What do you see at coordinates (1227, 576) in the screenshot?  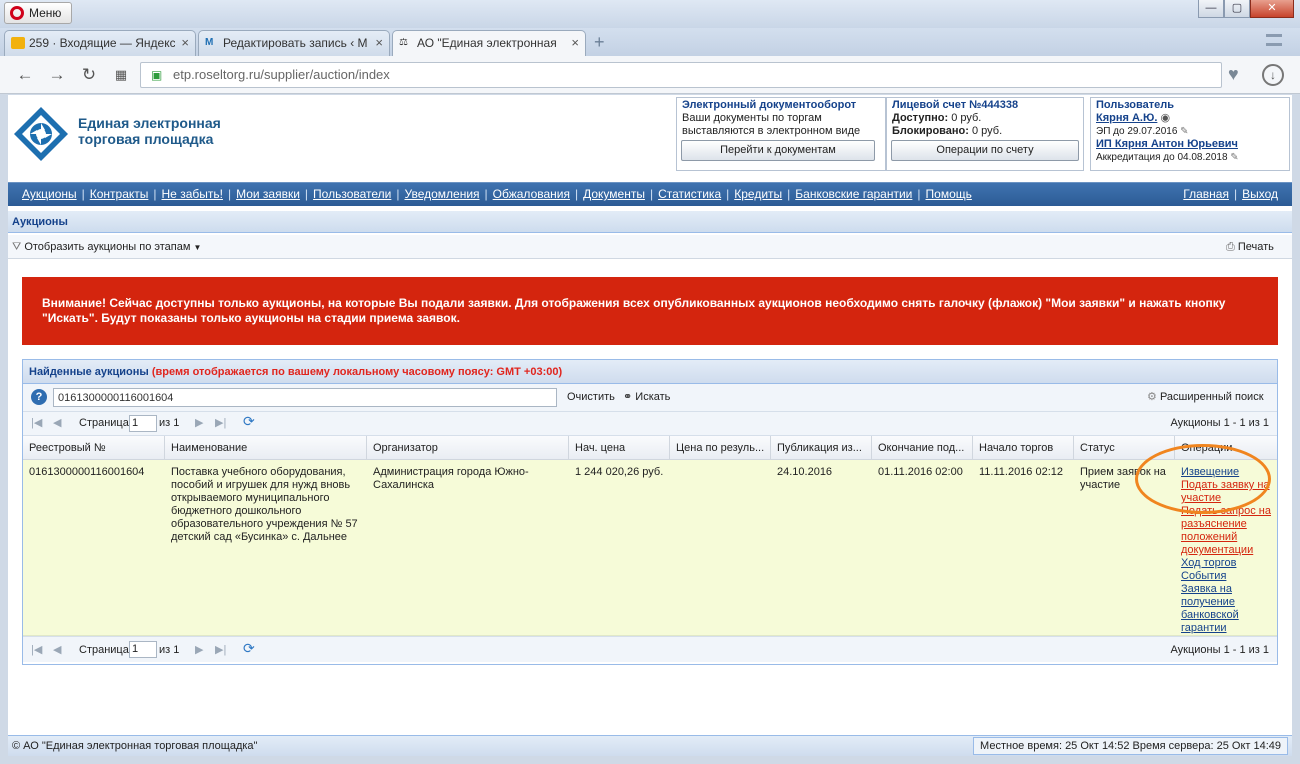 I see `events-link: События` at bounding box center [1227, 576].